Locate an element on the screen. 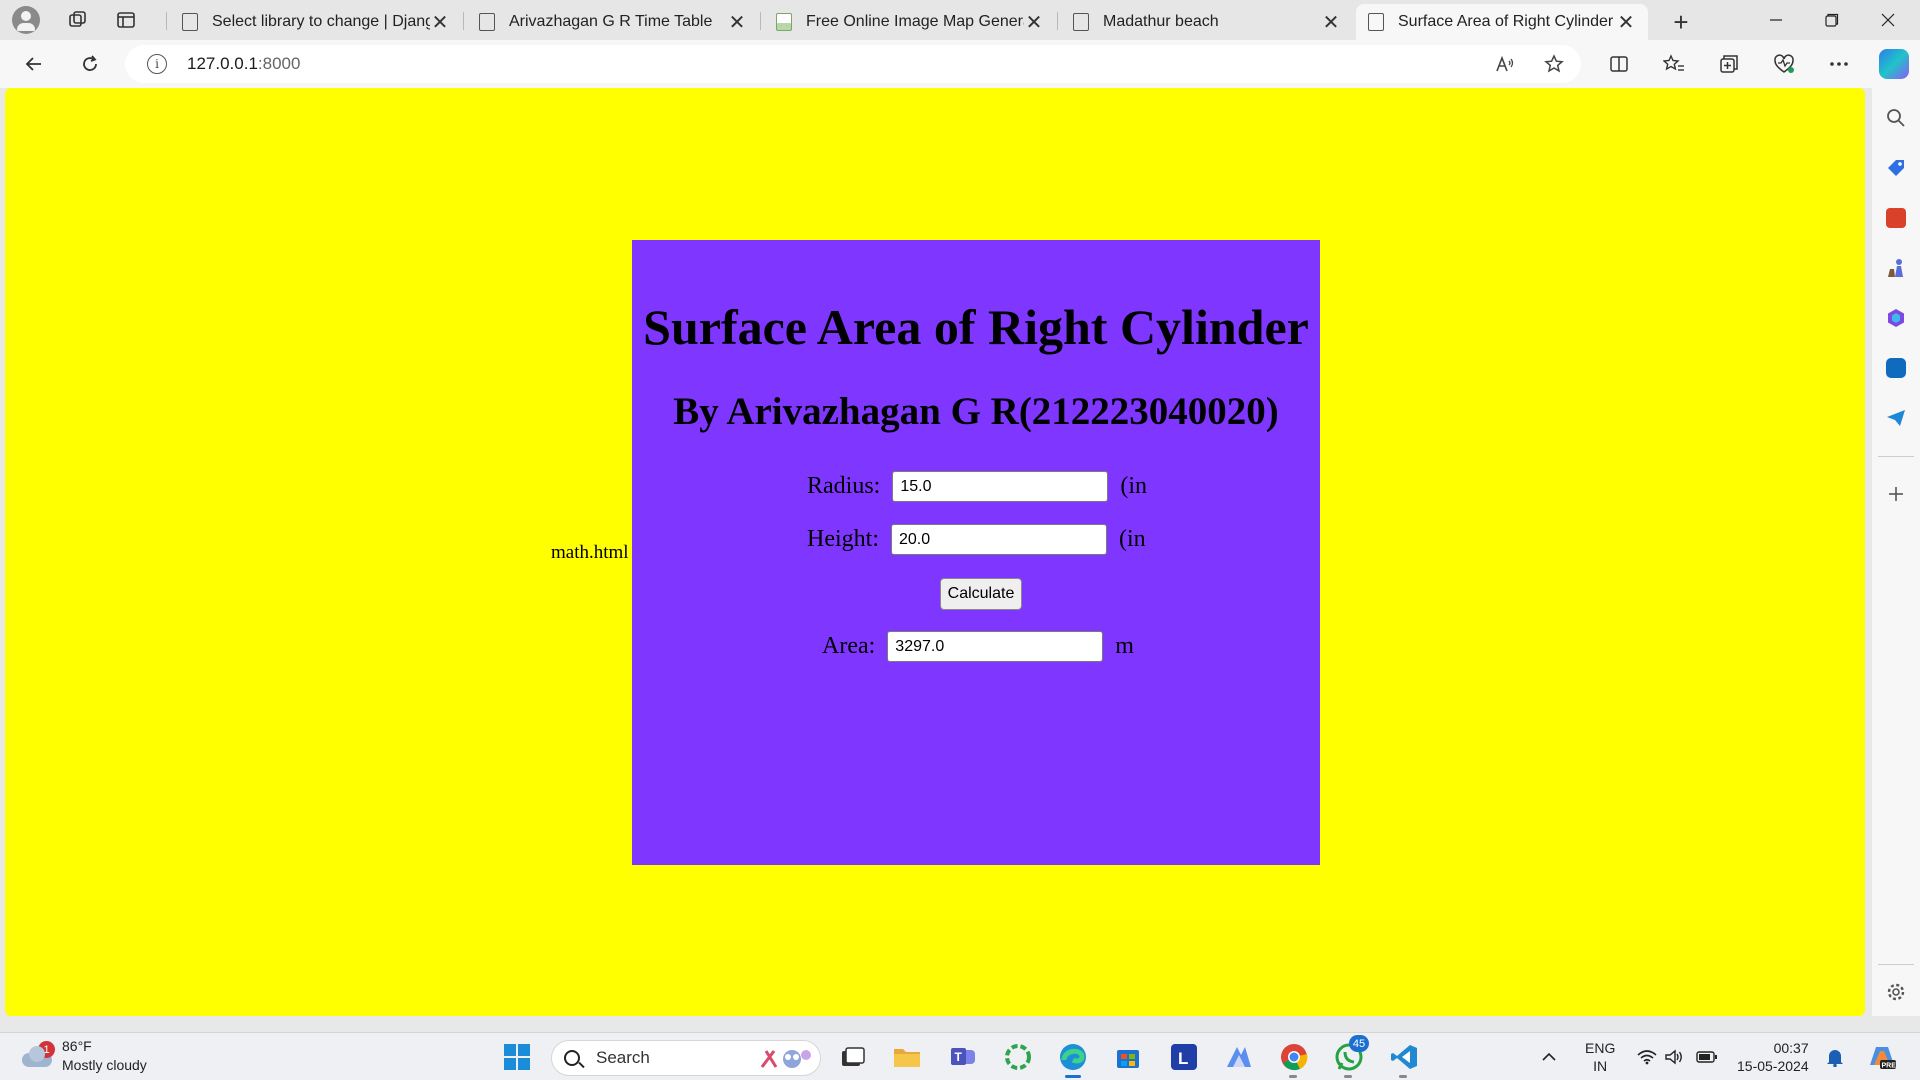  chrome-icon is located at coordinates (1294, 1058).